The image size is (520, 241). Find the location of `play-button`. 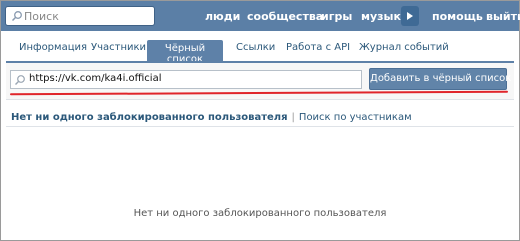

play-button is located at coordinates (410, 16).